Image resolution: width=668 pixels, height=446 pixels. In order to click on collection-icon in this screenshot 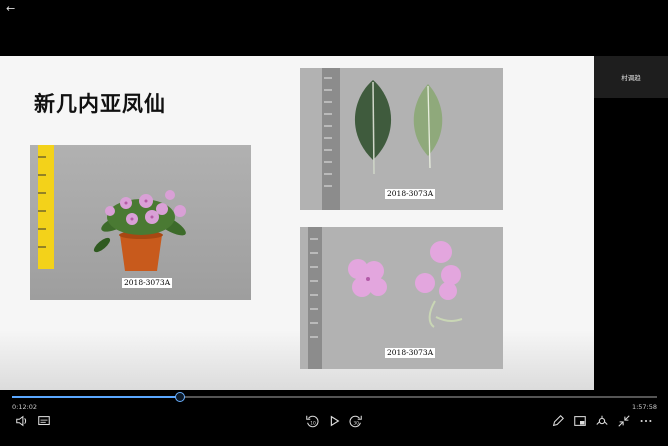, I will do `click(602, 422)`.